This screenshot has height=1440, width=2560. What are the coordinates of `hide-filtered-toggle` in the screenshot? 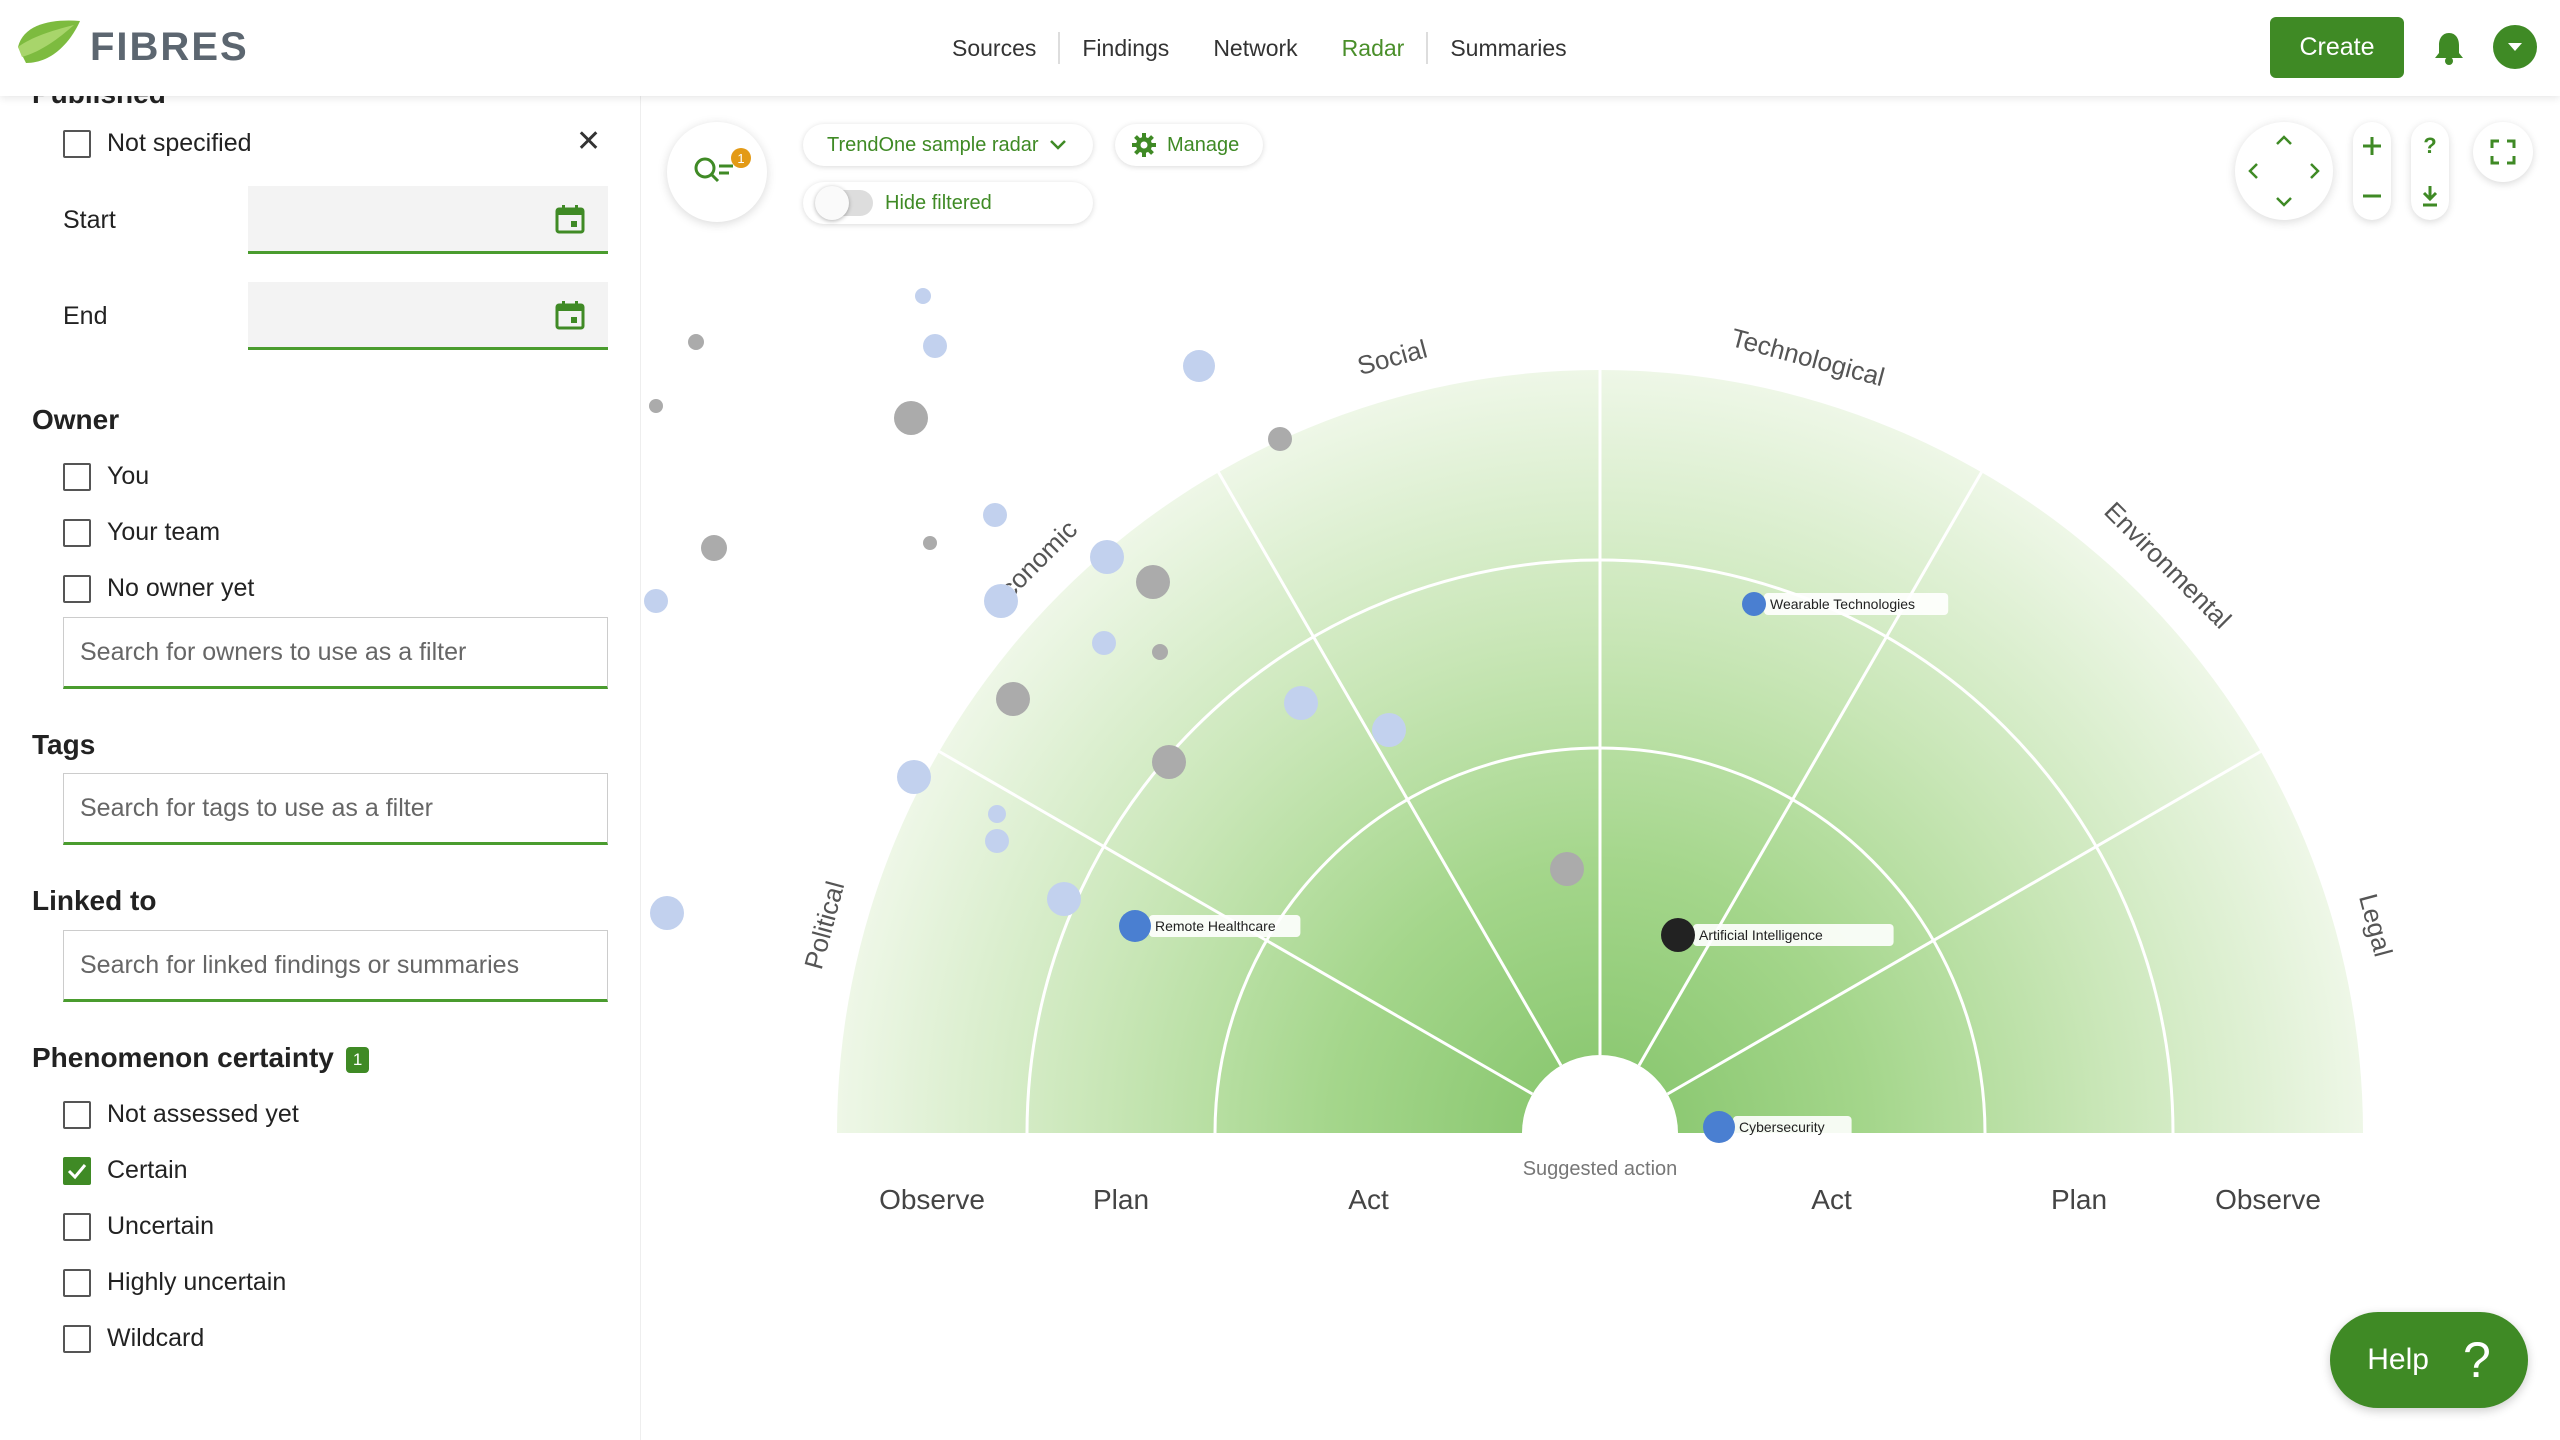 It's located at (844, 203).